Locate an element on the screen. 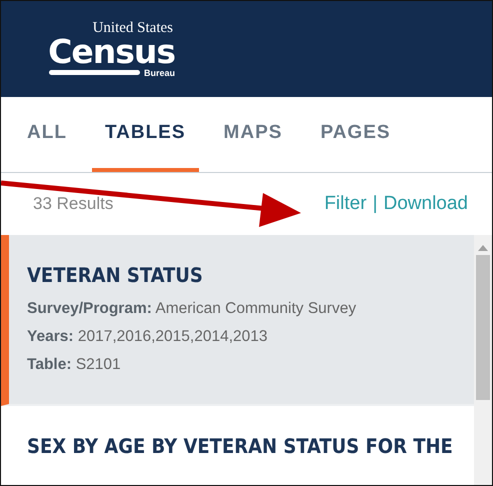  result-title: SEX BY AGE BY VETERAN STATUS FOR THE is located at coordinates (240, 446).